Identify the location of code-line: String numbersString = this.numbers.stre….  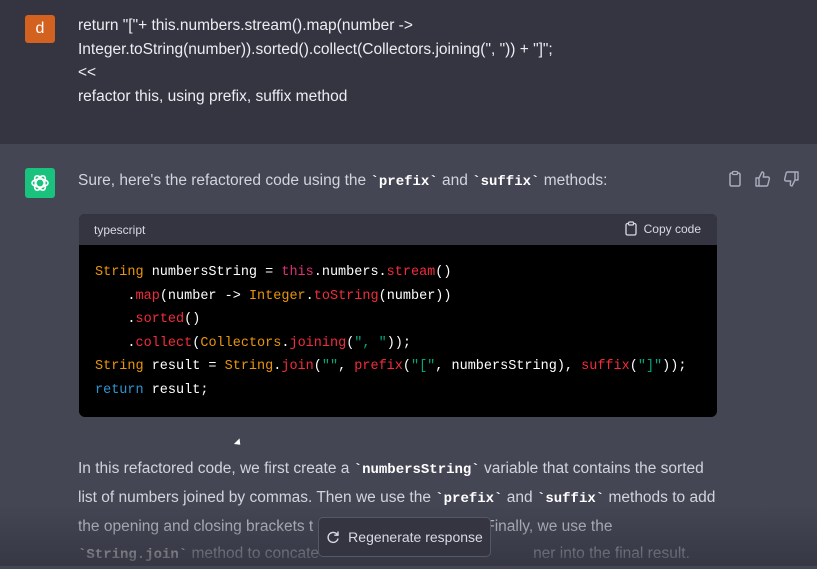
(273, 272).